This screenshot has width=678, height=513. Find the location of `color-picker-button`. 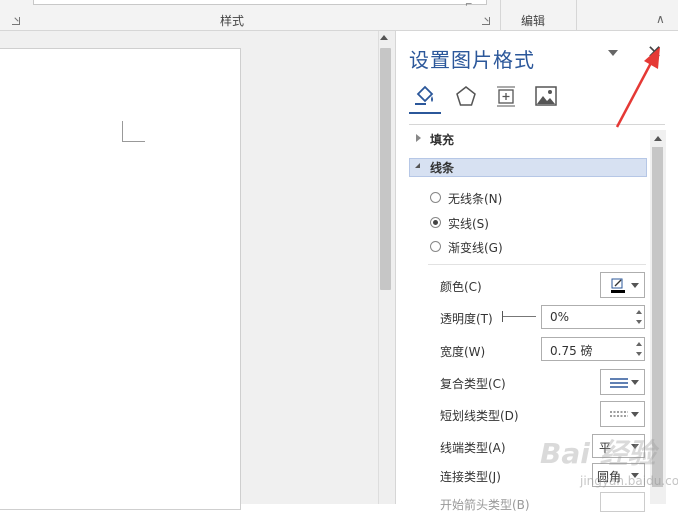

color-picker-button is located at coordinates (622, 285).